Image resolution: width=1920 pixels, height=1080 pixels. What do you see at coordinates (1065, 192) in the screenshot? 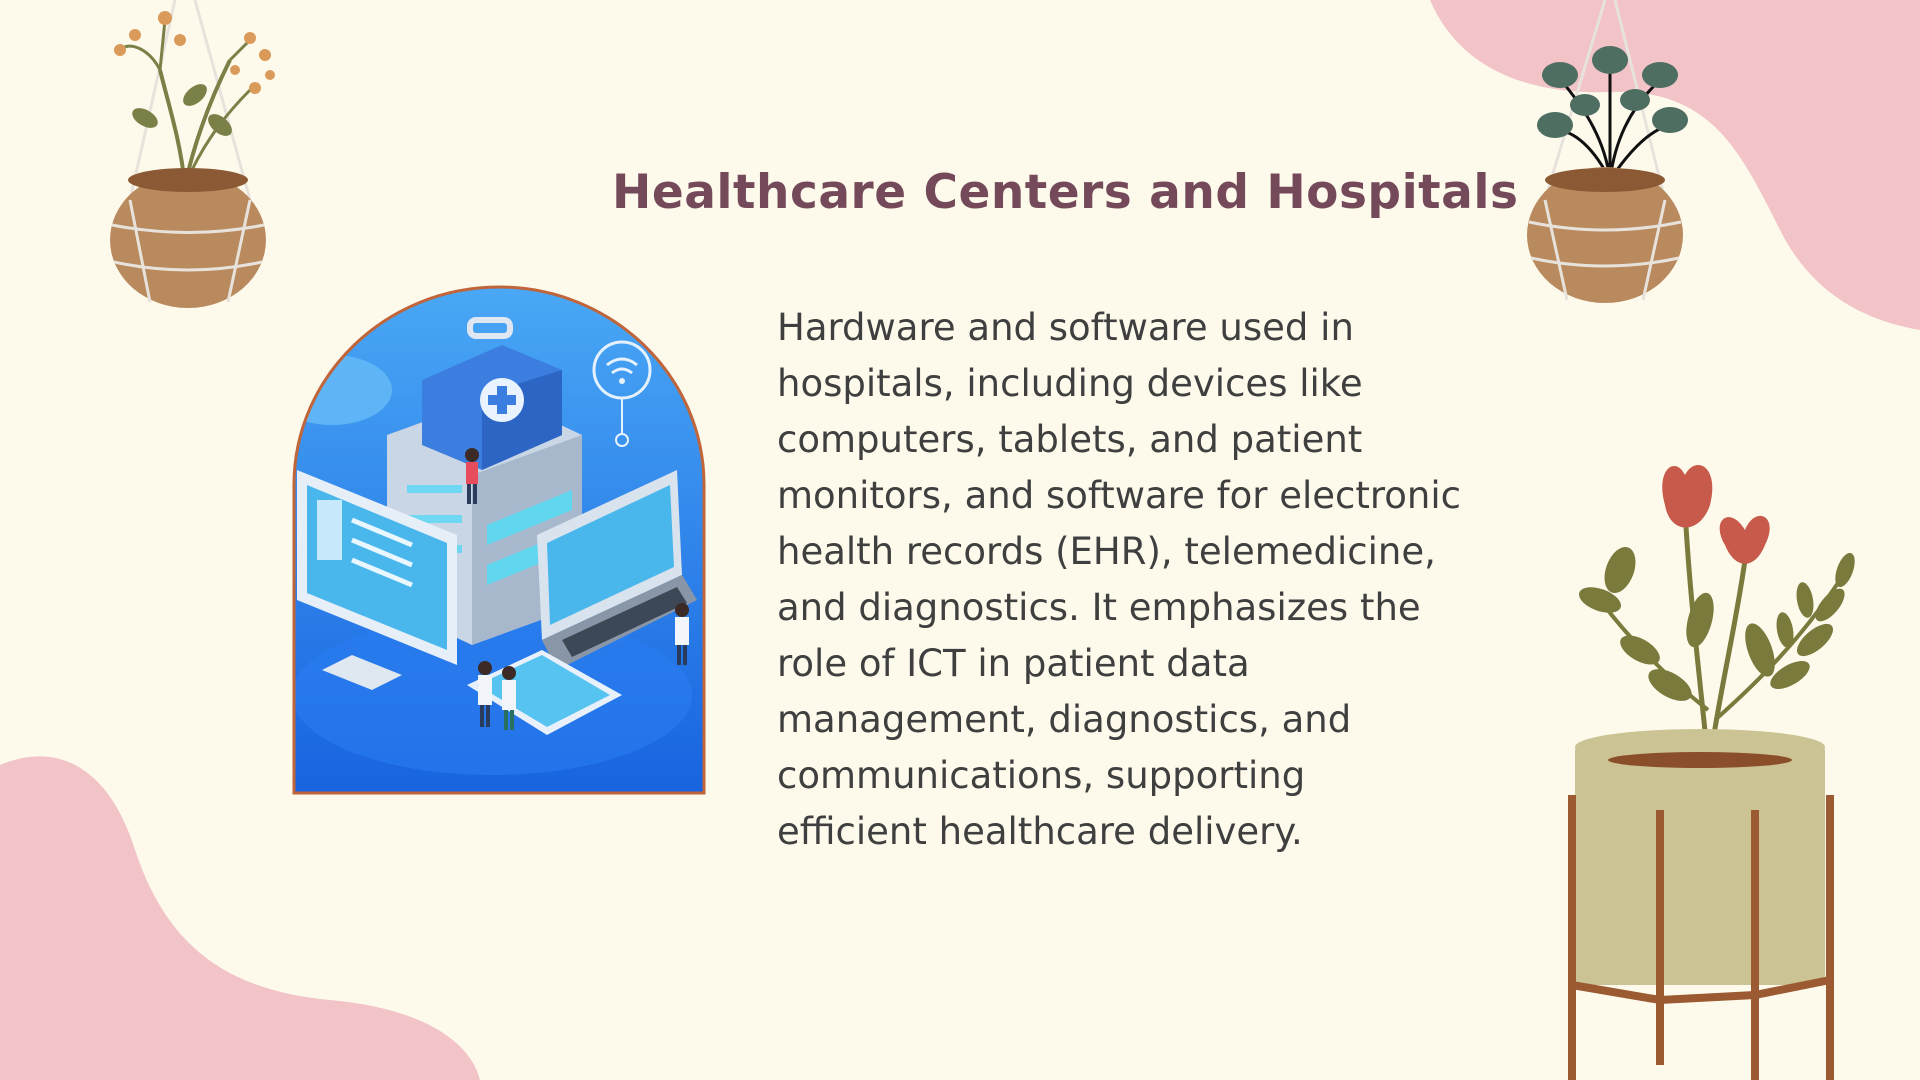
I see `slide-title: Healthcare Centers and Hospitals` at bounding box center [1065, 192].